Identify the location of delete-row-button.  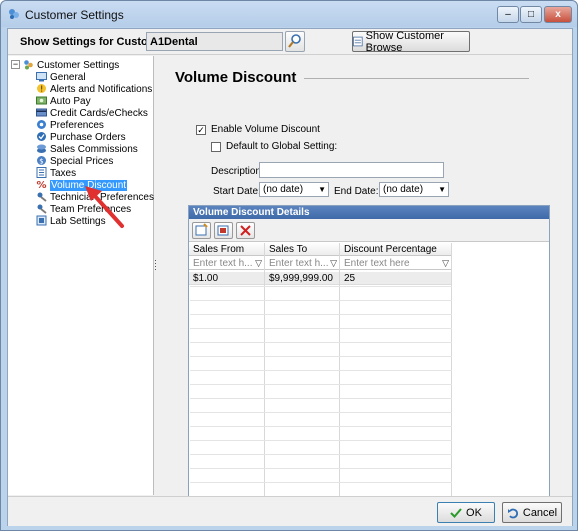
(245, 230).